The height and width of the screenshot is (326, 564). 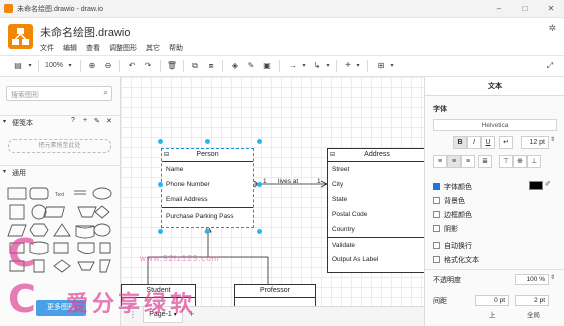 What do you see at coordinates (454, 161) in the screenshot?
I see `align-center-icon: ≡` at bounding box center [454, 161].